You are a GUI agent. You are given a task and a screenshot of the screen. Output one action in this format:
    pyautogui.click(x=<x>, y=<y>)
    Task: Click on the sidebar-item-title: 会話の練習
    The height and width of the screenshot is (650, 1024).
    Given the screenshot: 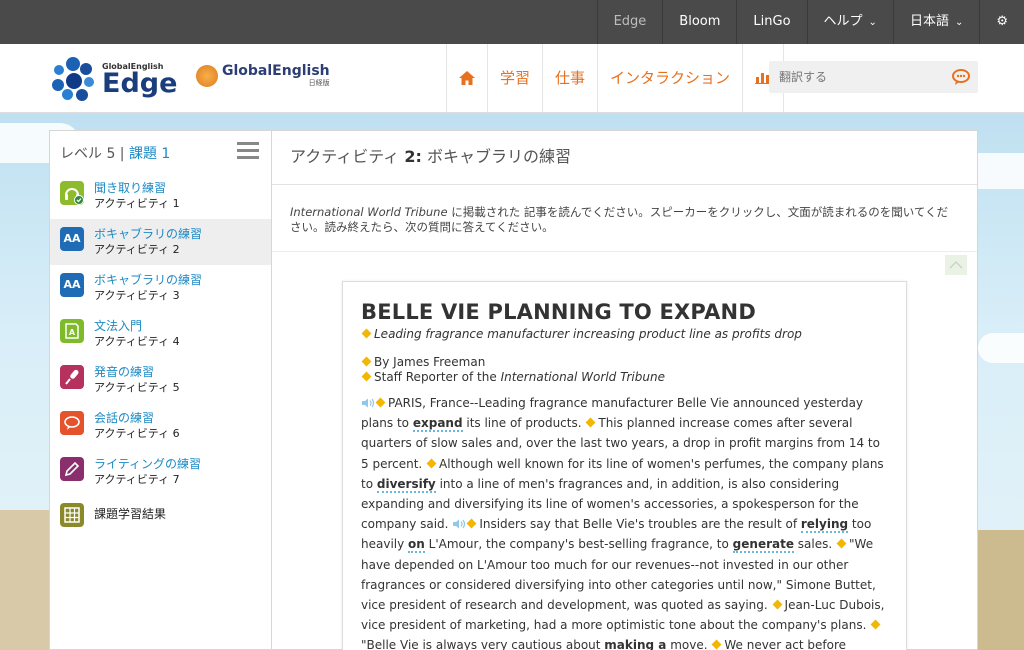 What is the action you would take?
    pyautogui.click(x=124, y=418)
    